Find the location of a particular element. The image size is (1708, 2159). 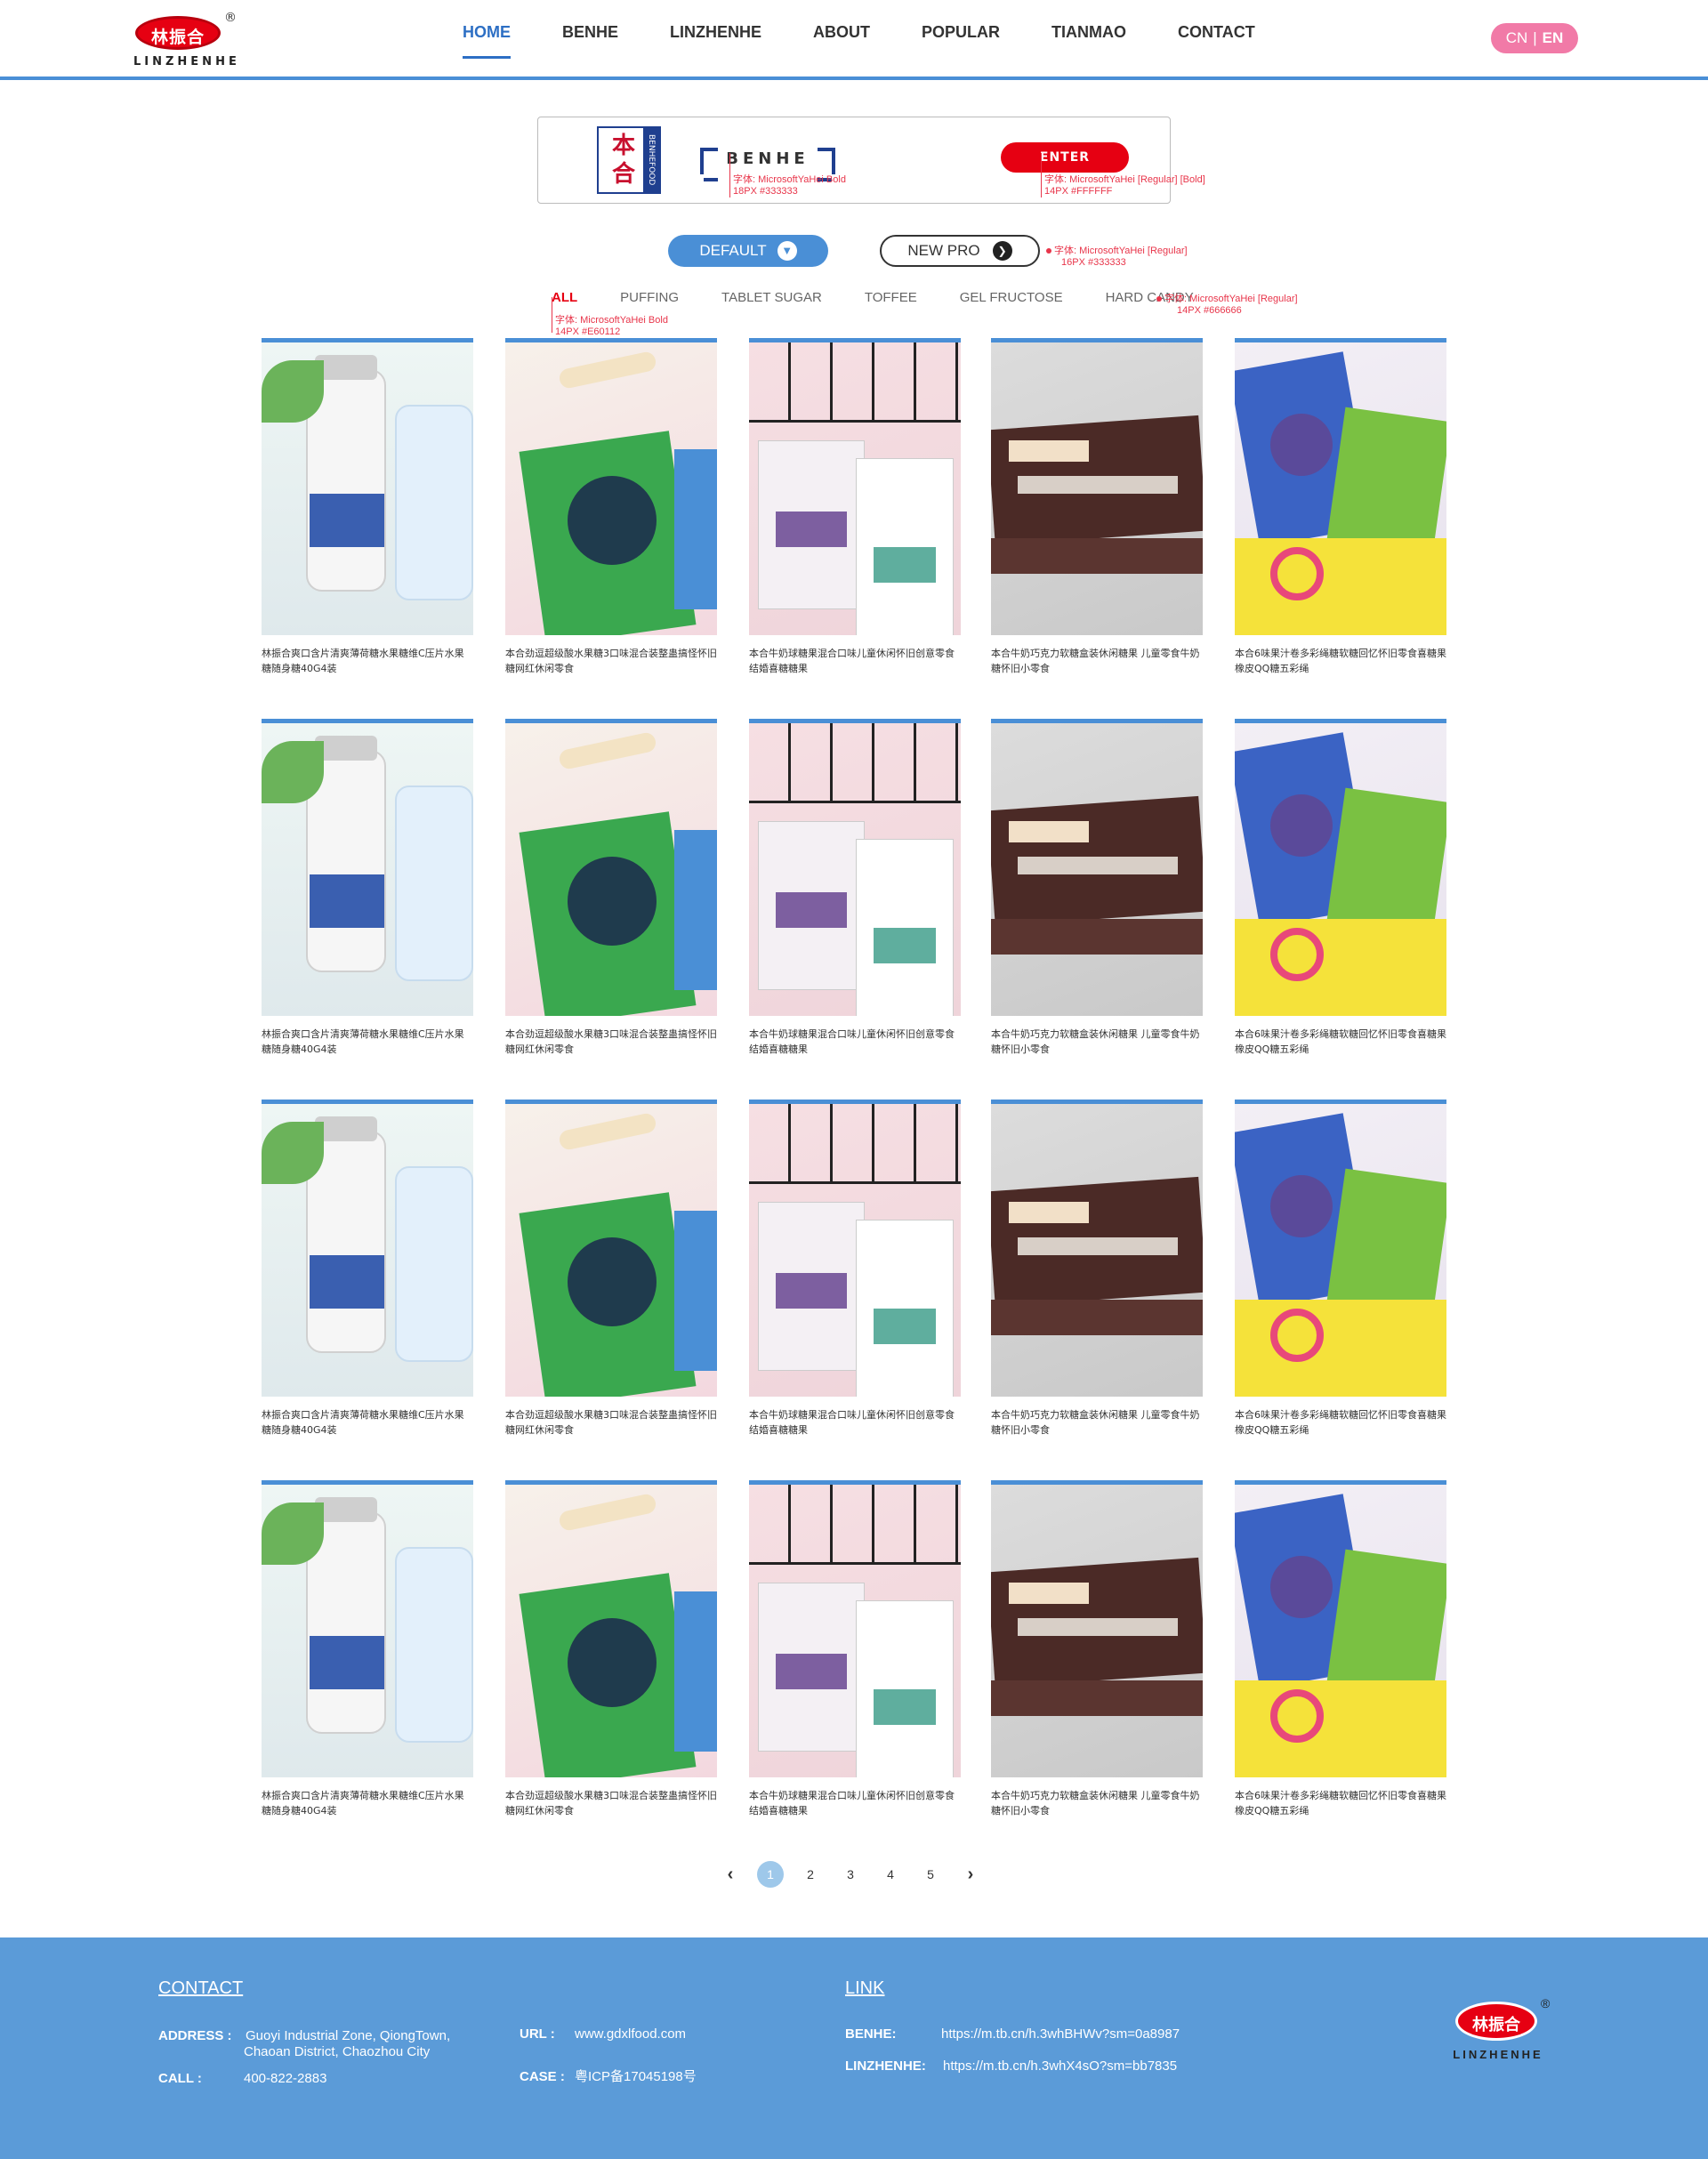

footer-logo: 林振合 ® LINZHENHE is located at coordinates (1506, 2035).